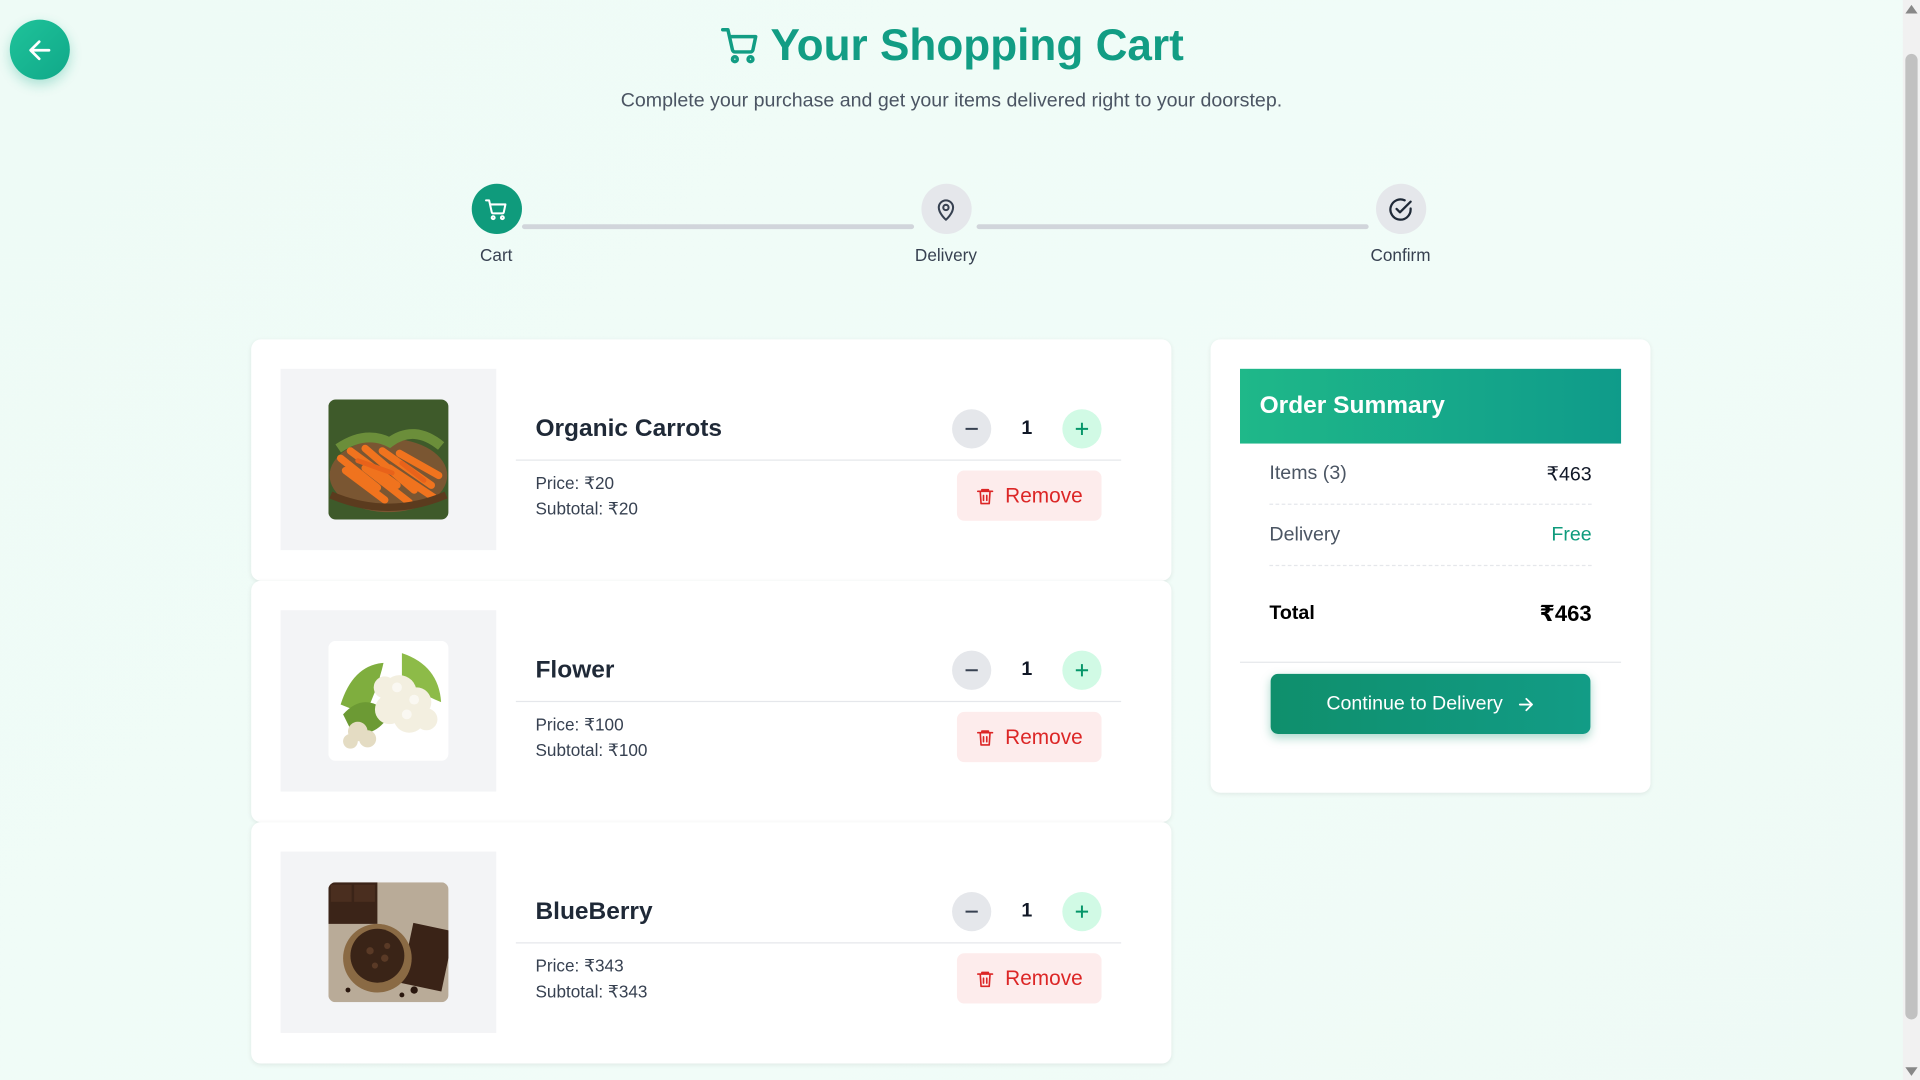 This screenshot has width=1920, height=1080. I want to click on step-confirm: Confirm, so click(1401, 224).